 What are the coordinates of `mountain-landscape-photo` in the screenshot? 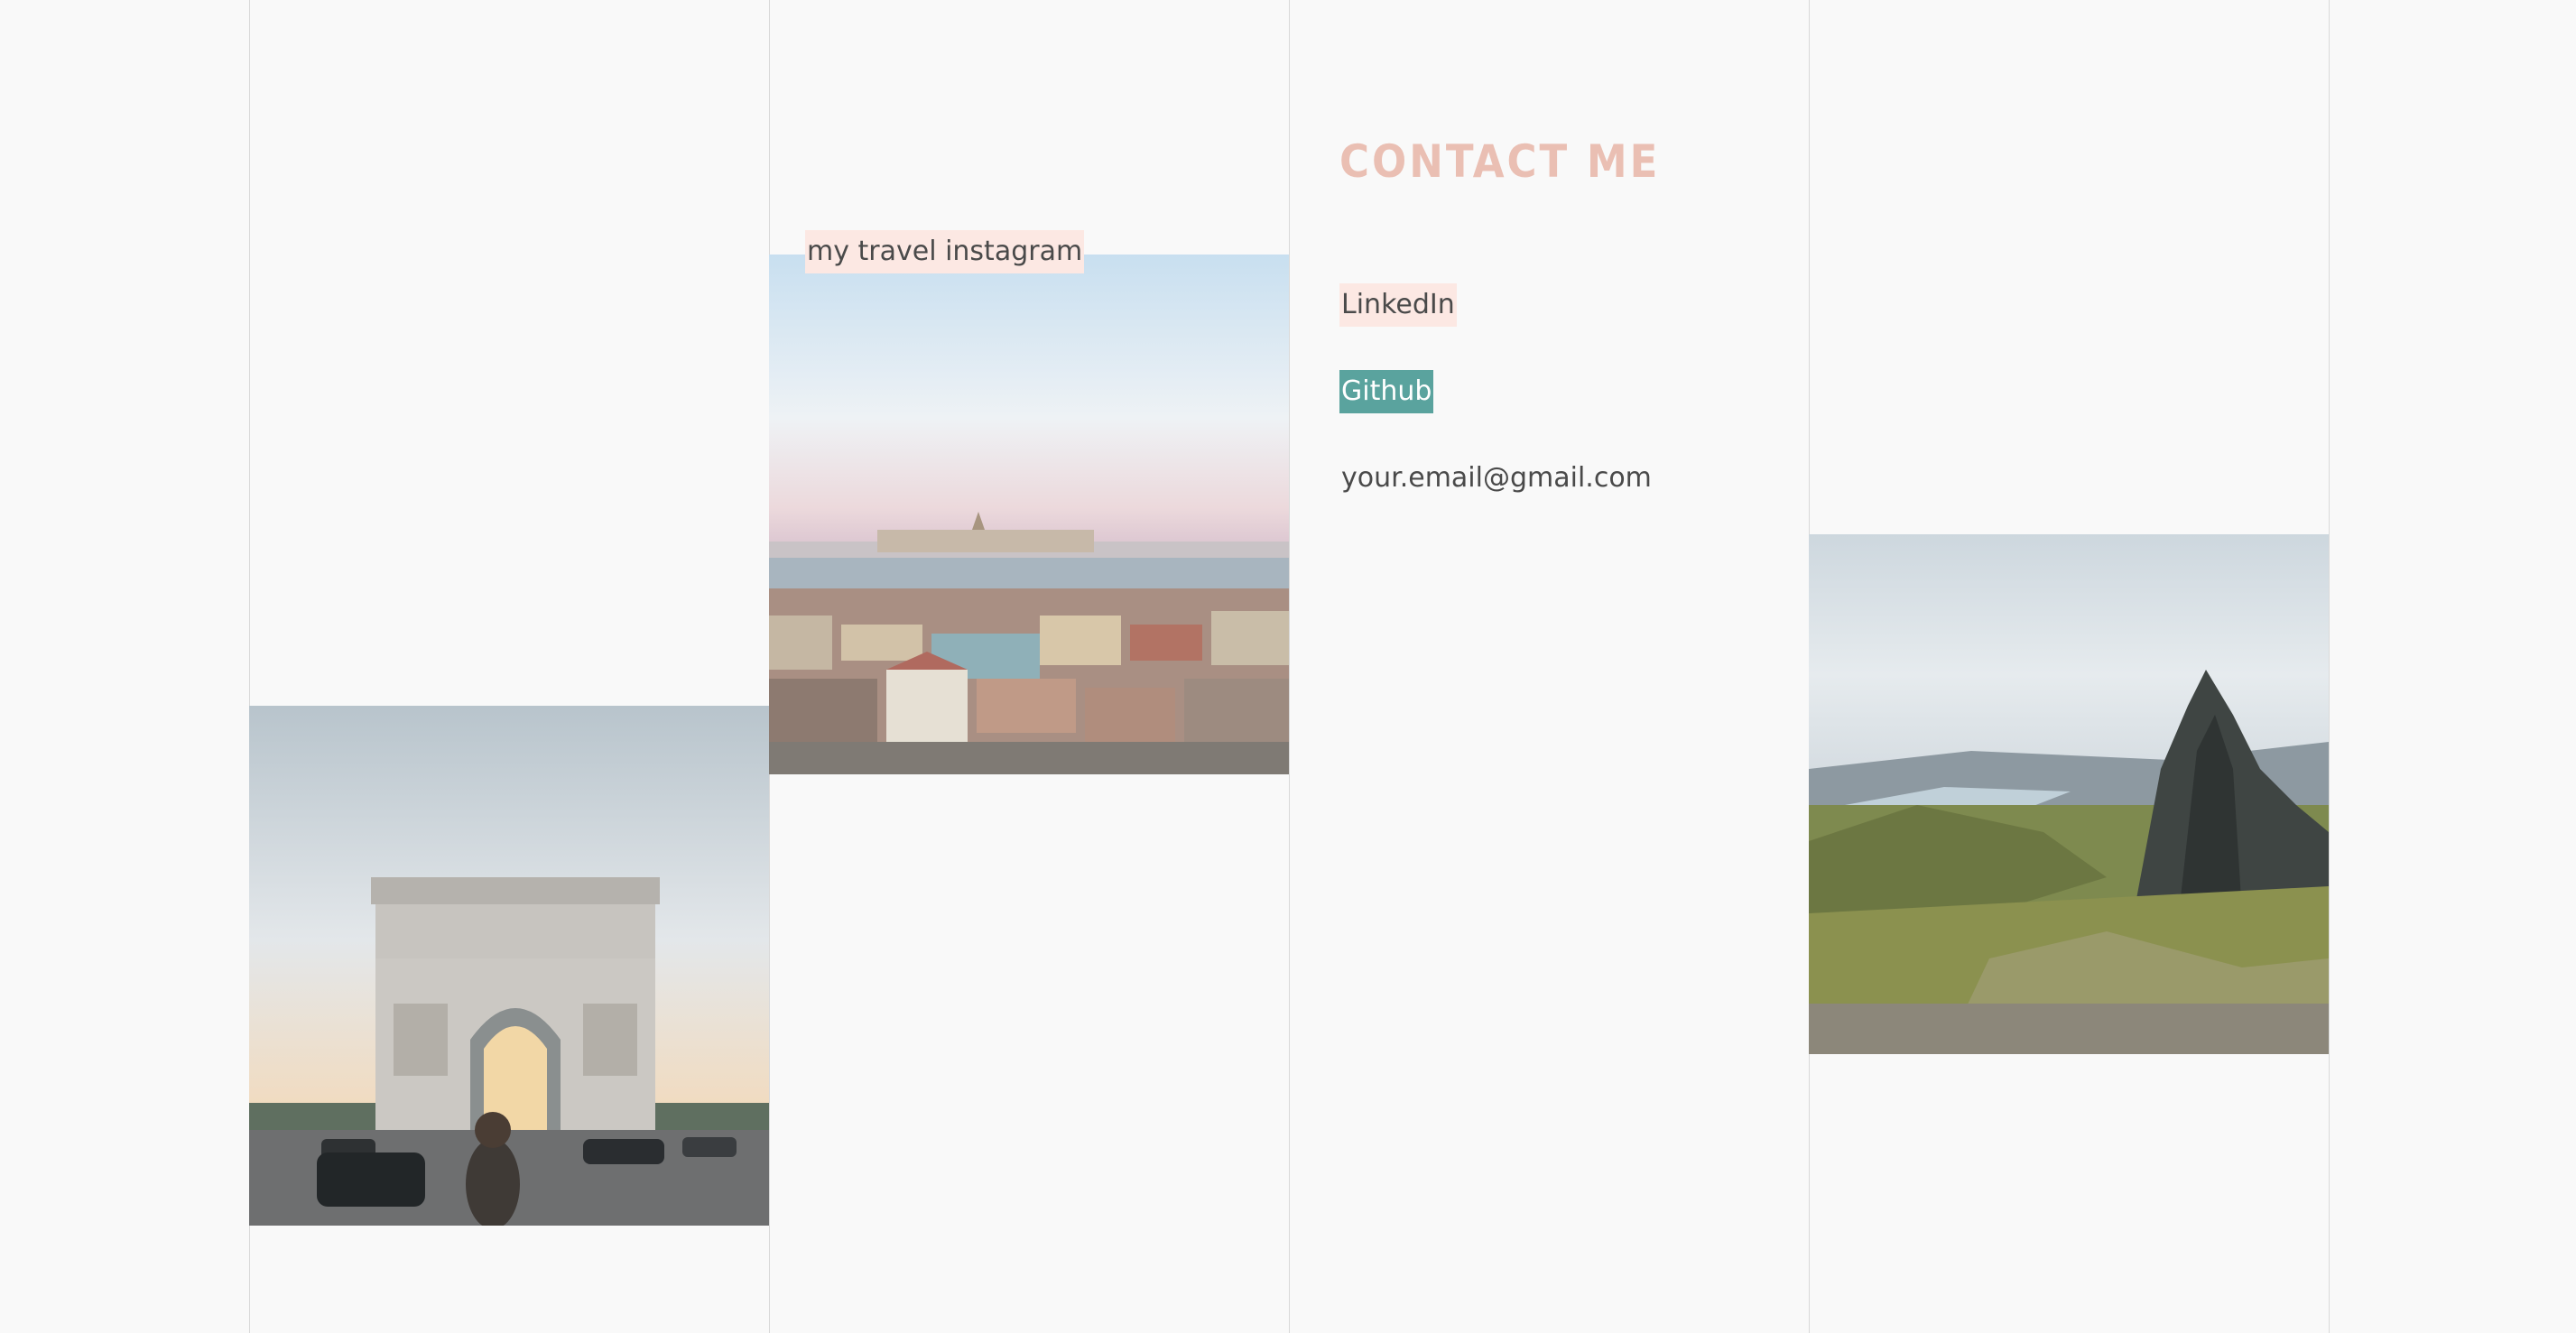 It's located at (2069, 794).